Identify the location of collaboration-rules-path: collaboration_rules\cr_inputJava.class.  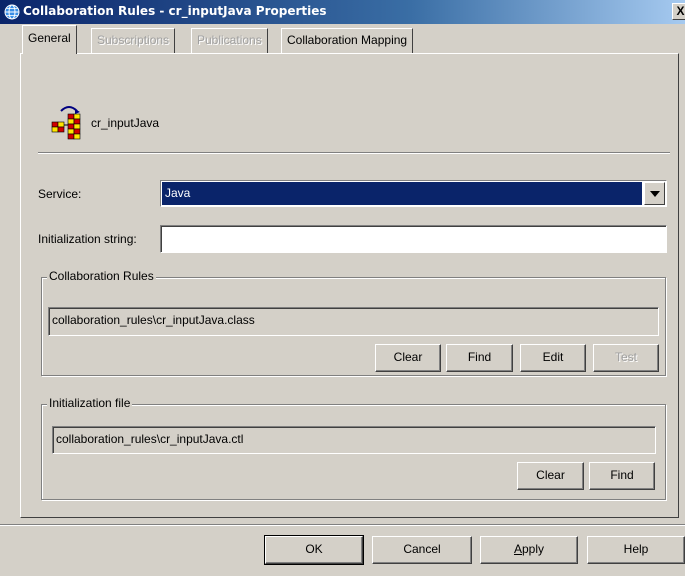
(353, 321).